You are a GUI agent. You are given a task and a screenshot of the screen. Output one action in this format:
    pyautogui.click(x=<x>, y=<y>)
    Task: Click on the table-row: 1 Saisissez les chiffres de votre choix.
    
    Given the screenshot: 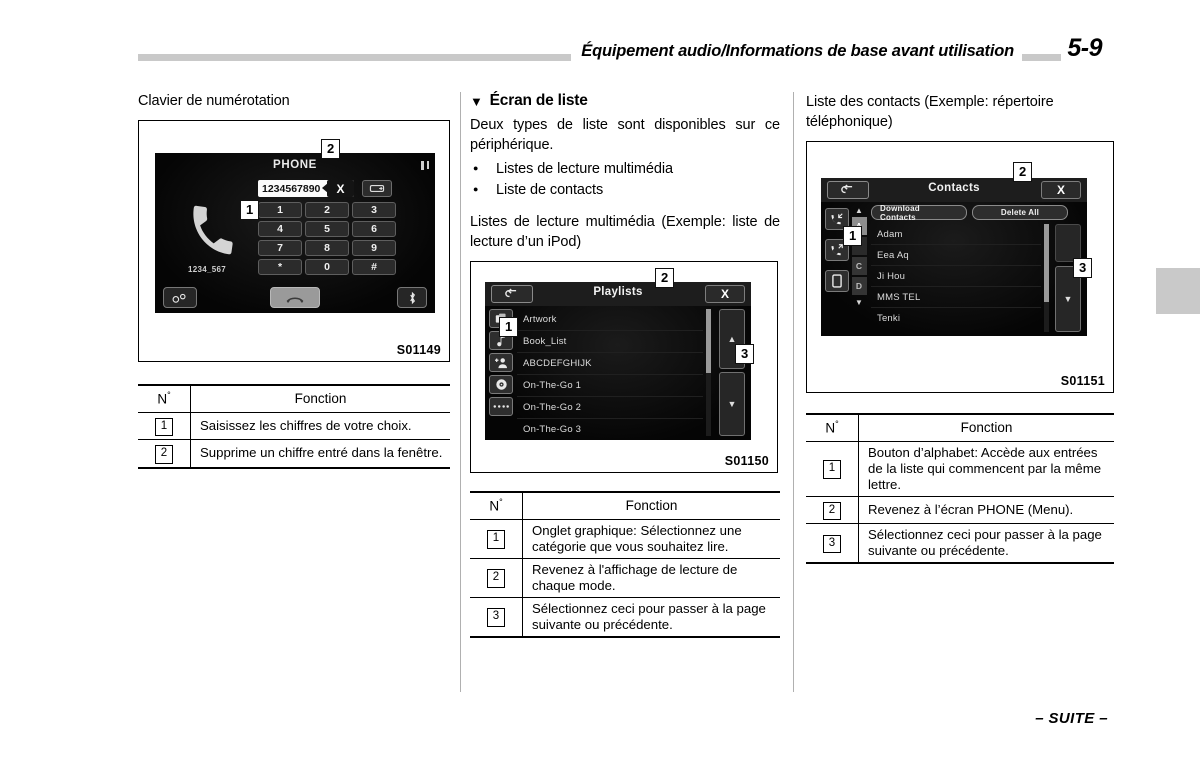 What is the action you would take?
    pyautogui.click(x=294, y=425)
    